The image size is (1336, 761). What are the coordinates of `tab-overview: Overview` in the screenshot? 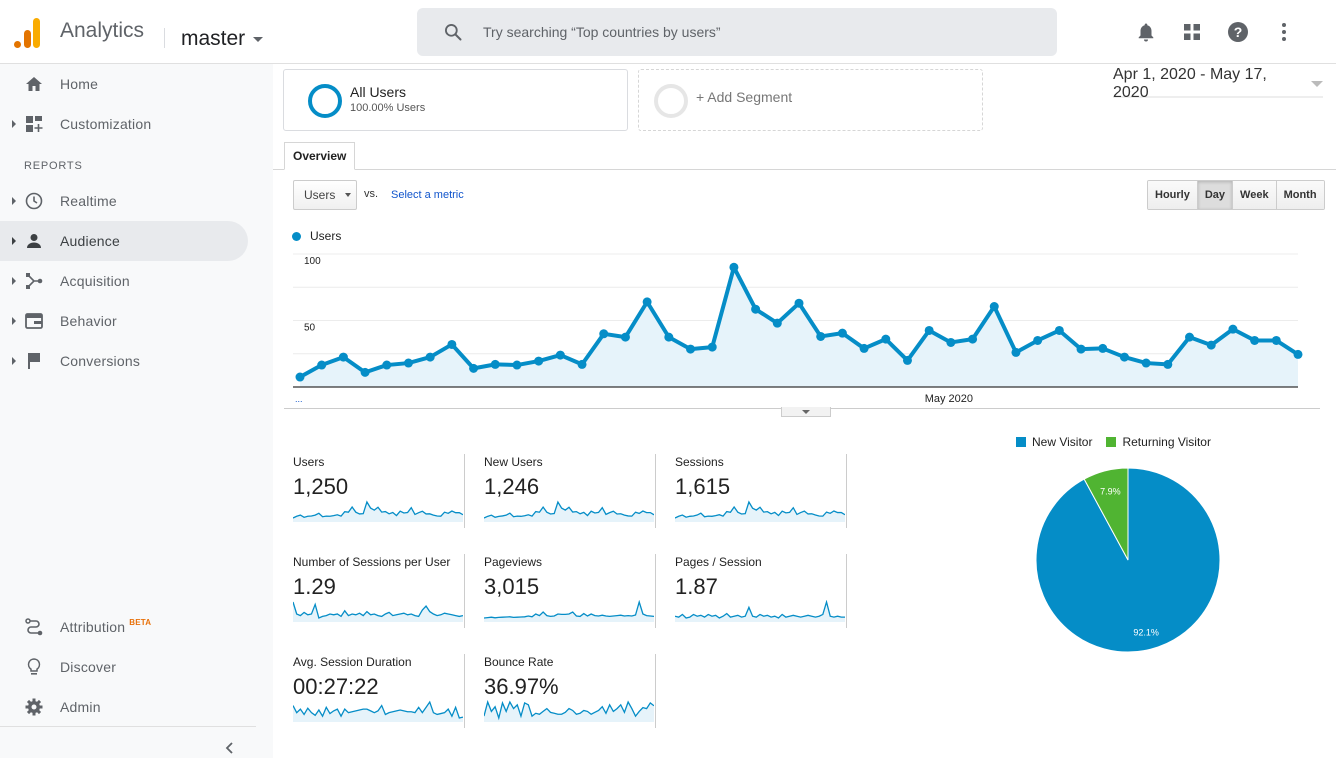 It's located at (320, 156).